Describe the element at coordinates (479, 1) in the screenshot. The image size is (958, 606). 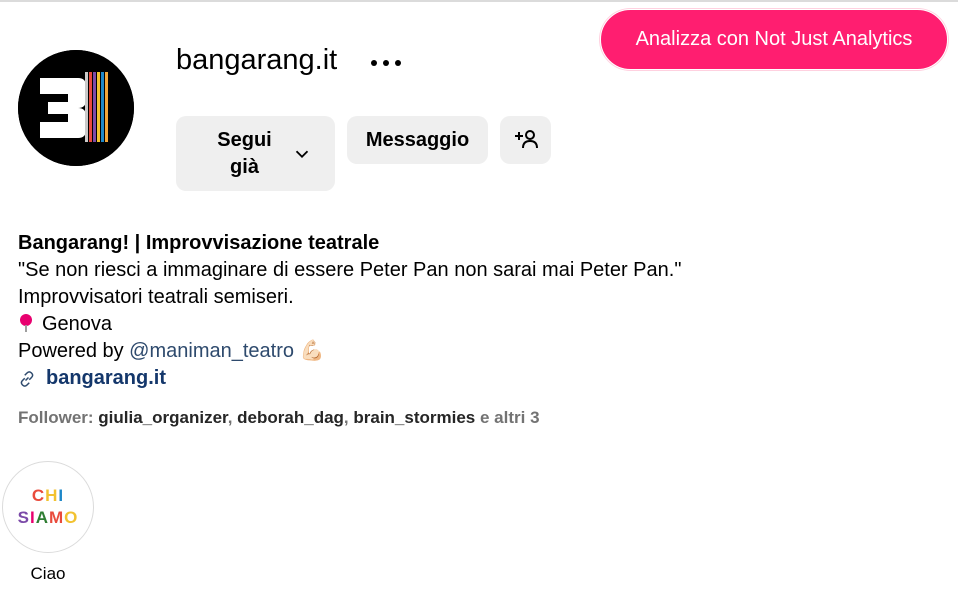
I see `top-divider` at that location.